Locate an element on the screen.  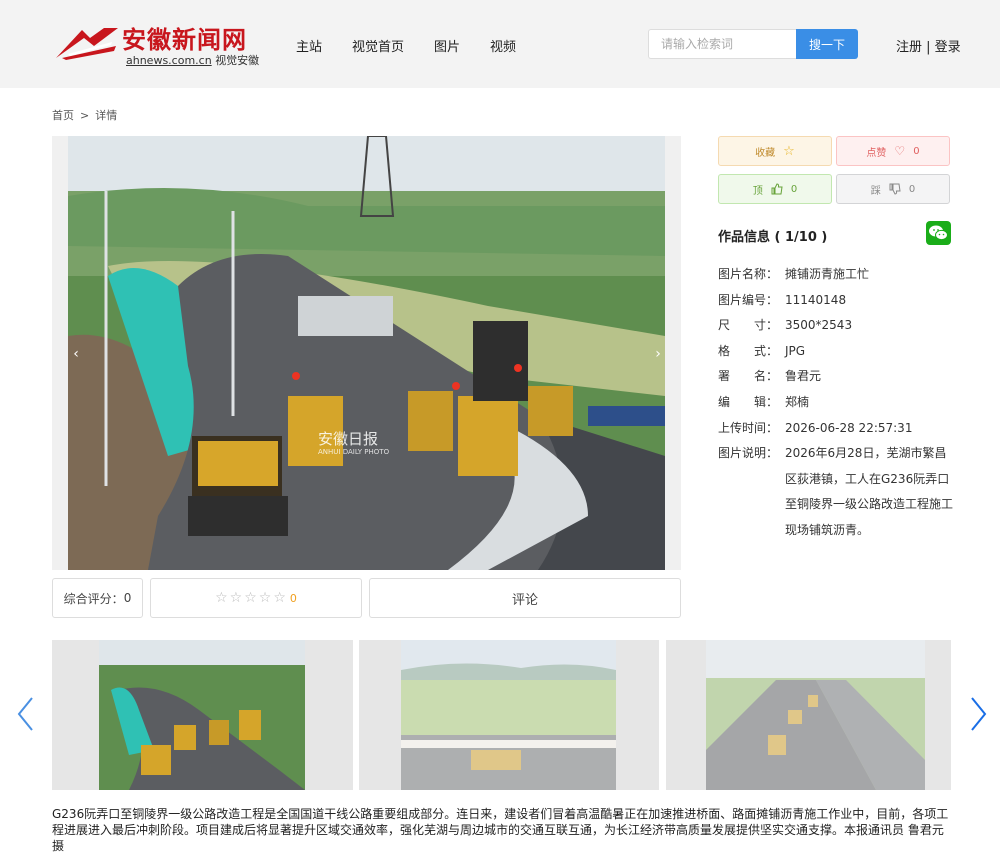
info-row-upload-time: 上传时间： 2026-06-28 22:57:31 is located at coordinates (815, 427).